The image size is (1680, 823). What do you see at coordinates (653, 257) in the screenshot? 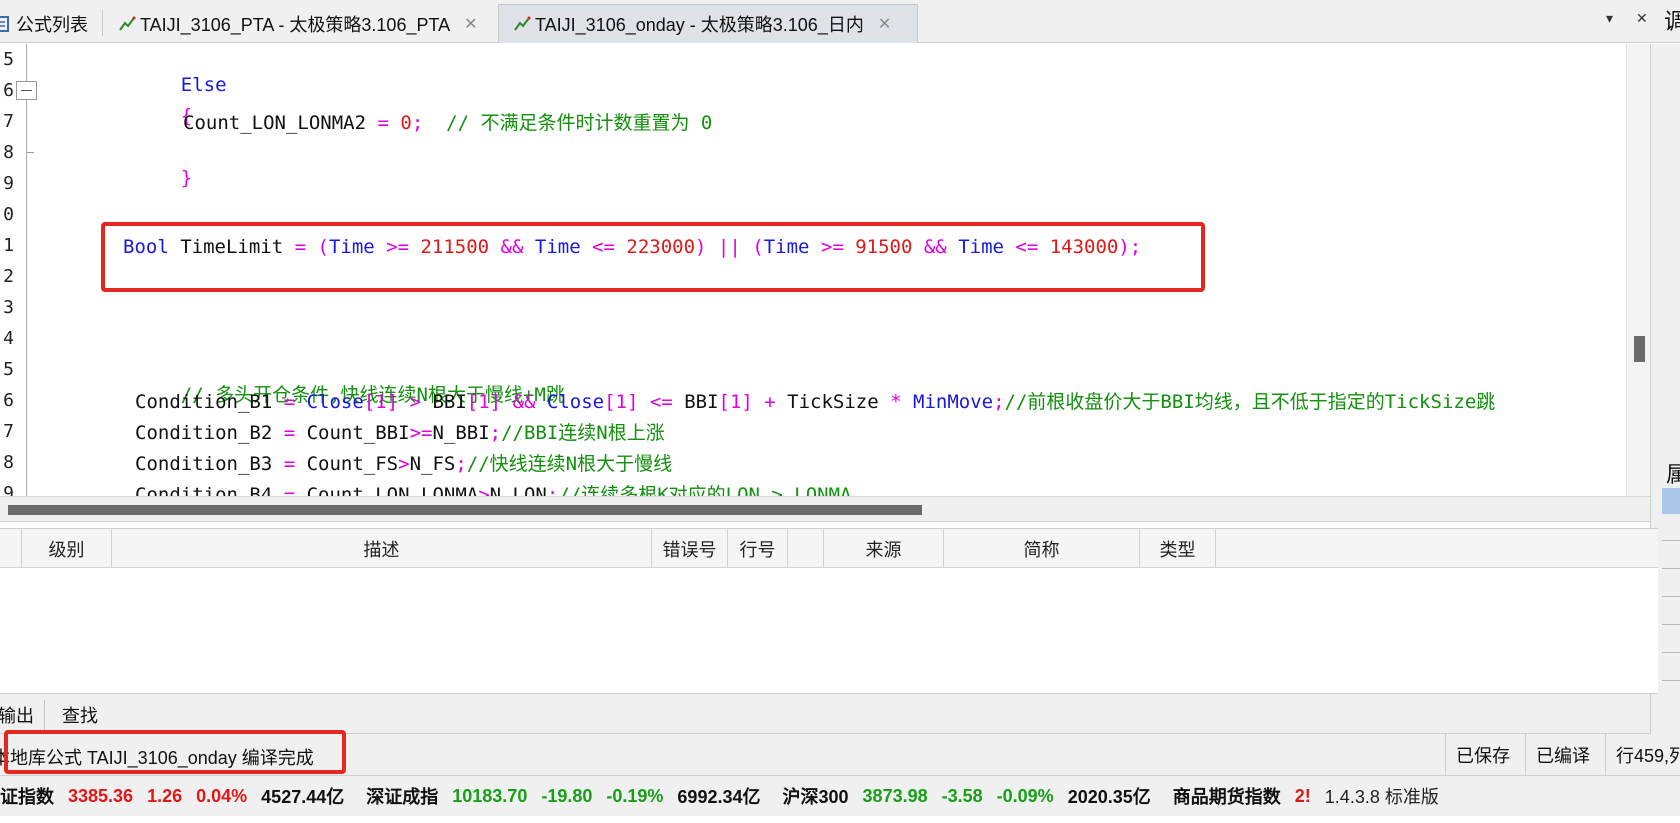
I see `timelimit-highlight-box` at bounding box center [653, 257].